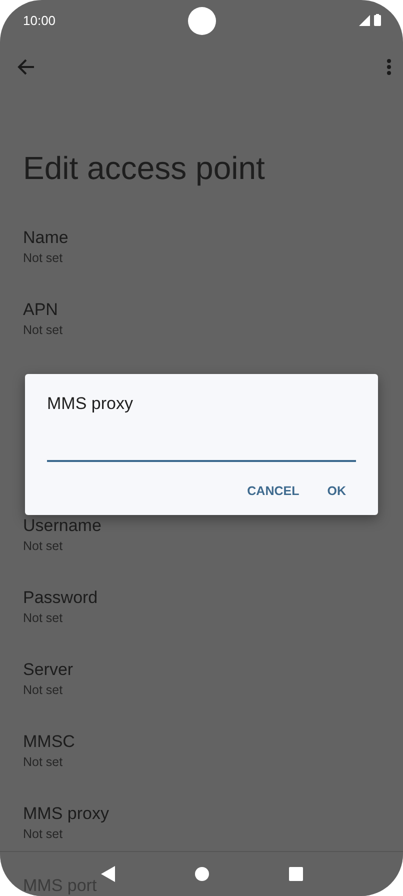  Describe the element at coordinates (39, 20) in the screenshot. I see `status-time: 10:00` at that location.